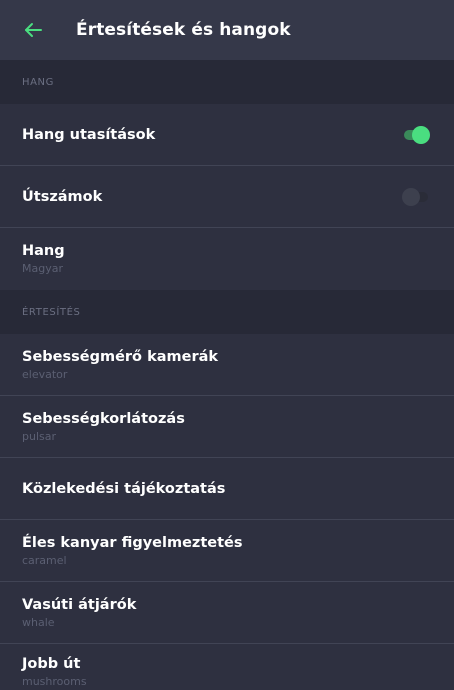  Describe the element at coordinates (227, 365) in the screenshot. I see `row-speed-cameras: Sebességmérő kamerák elevator` at that location.